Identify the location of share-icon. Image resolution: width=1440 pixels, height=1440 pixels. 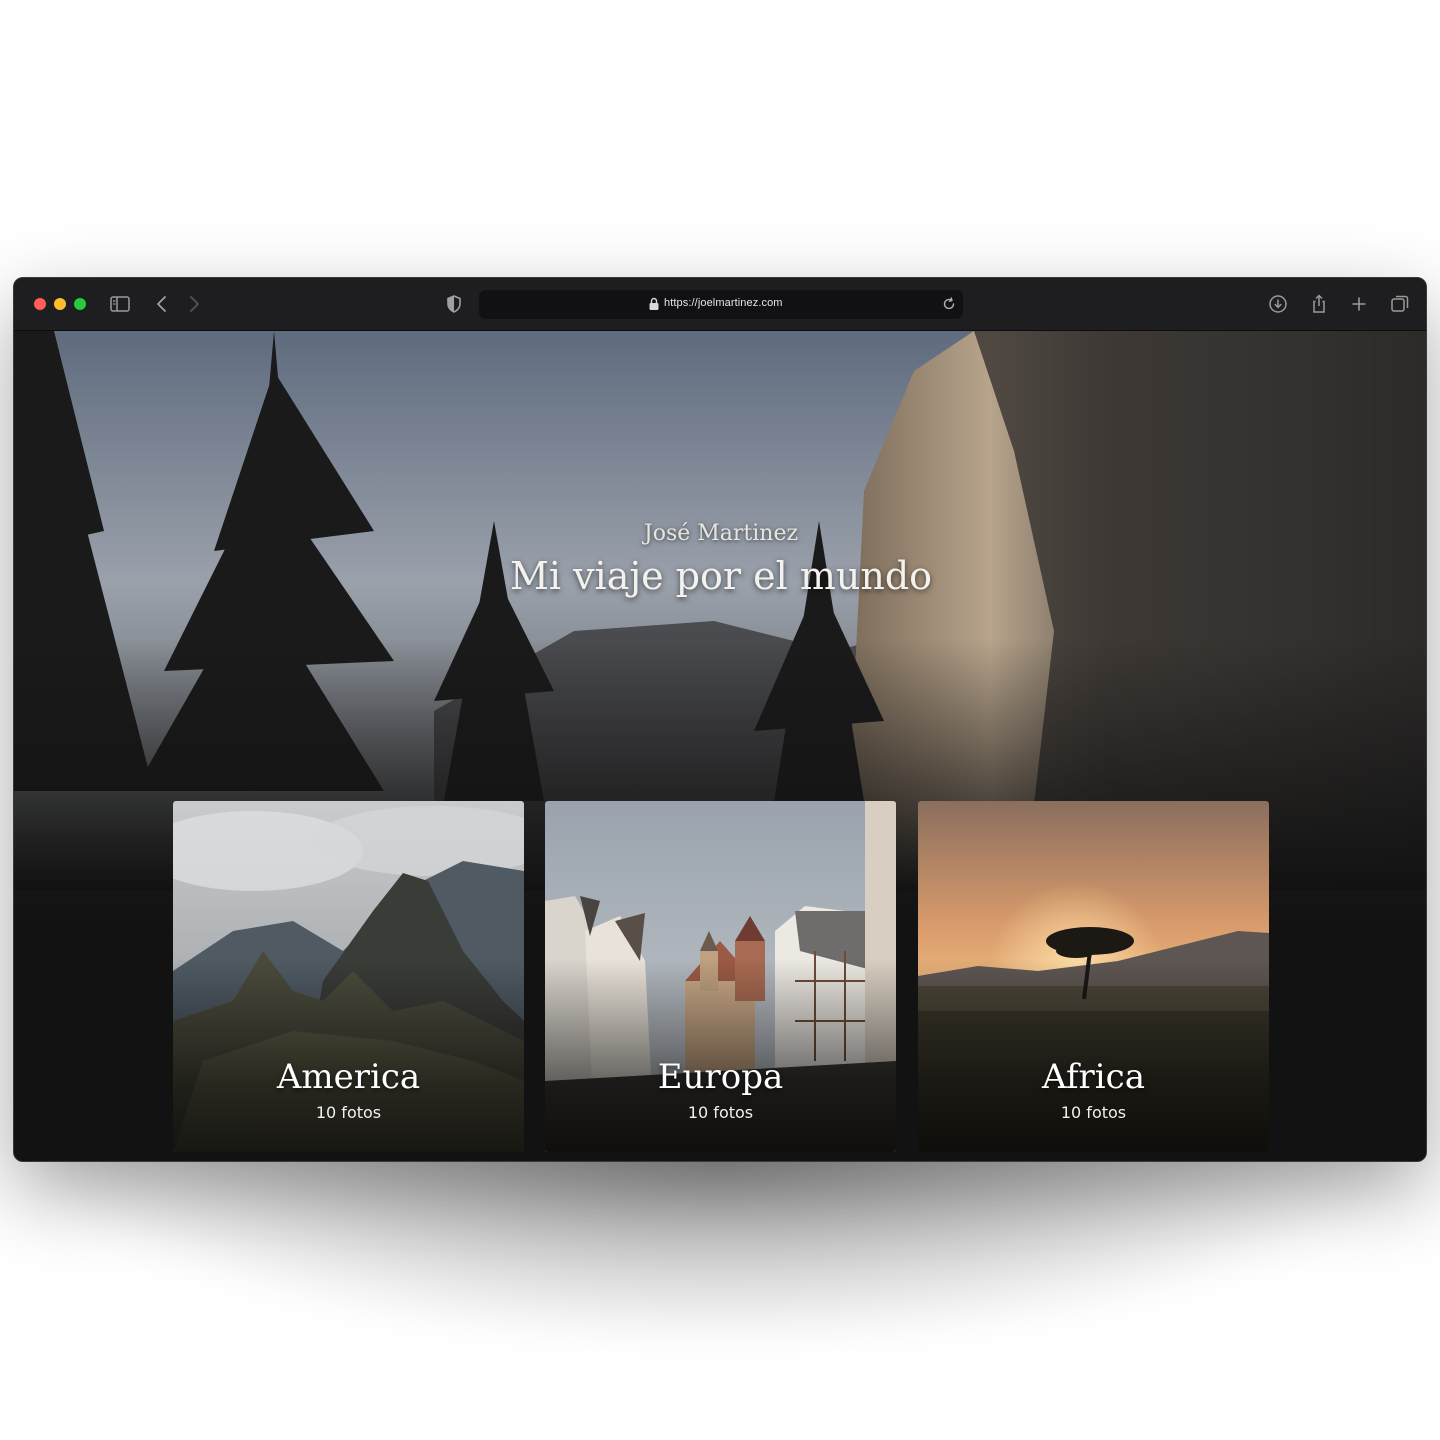
(1319, 304).